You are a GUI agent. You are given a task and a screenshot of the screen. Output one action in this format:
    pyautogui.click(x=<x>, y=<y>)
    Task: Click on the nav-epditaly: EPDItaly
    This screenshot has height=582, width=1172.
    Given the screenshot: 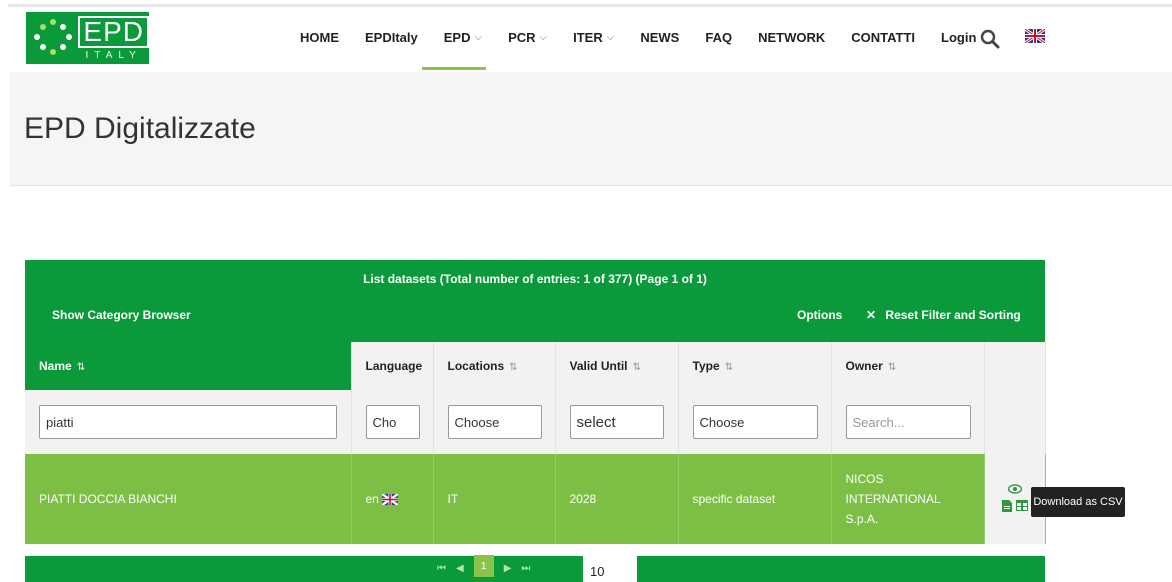 What is the action you would take?
    pyautogui.click(x=391, y=37)
    